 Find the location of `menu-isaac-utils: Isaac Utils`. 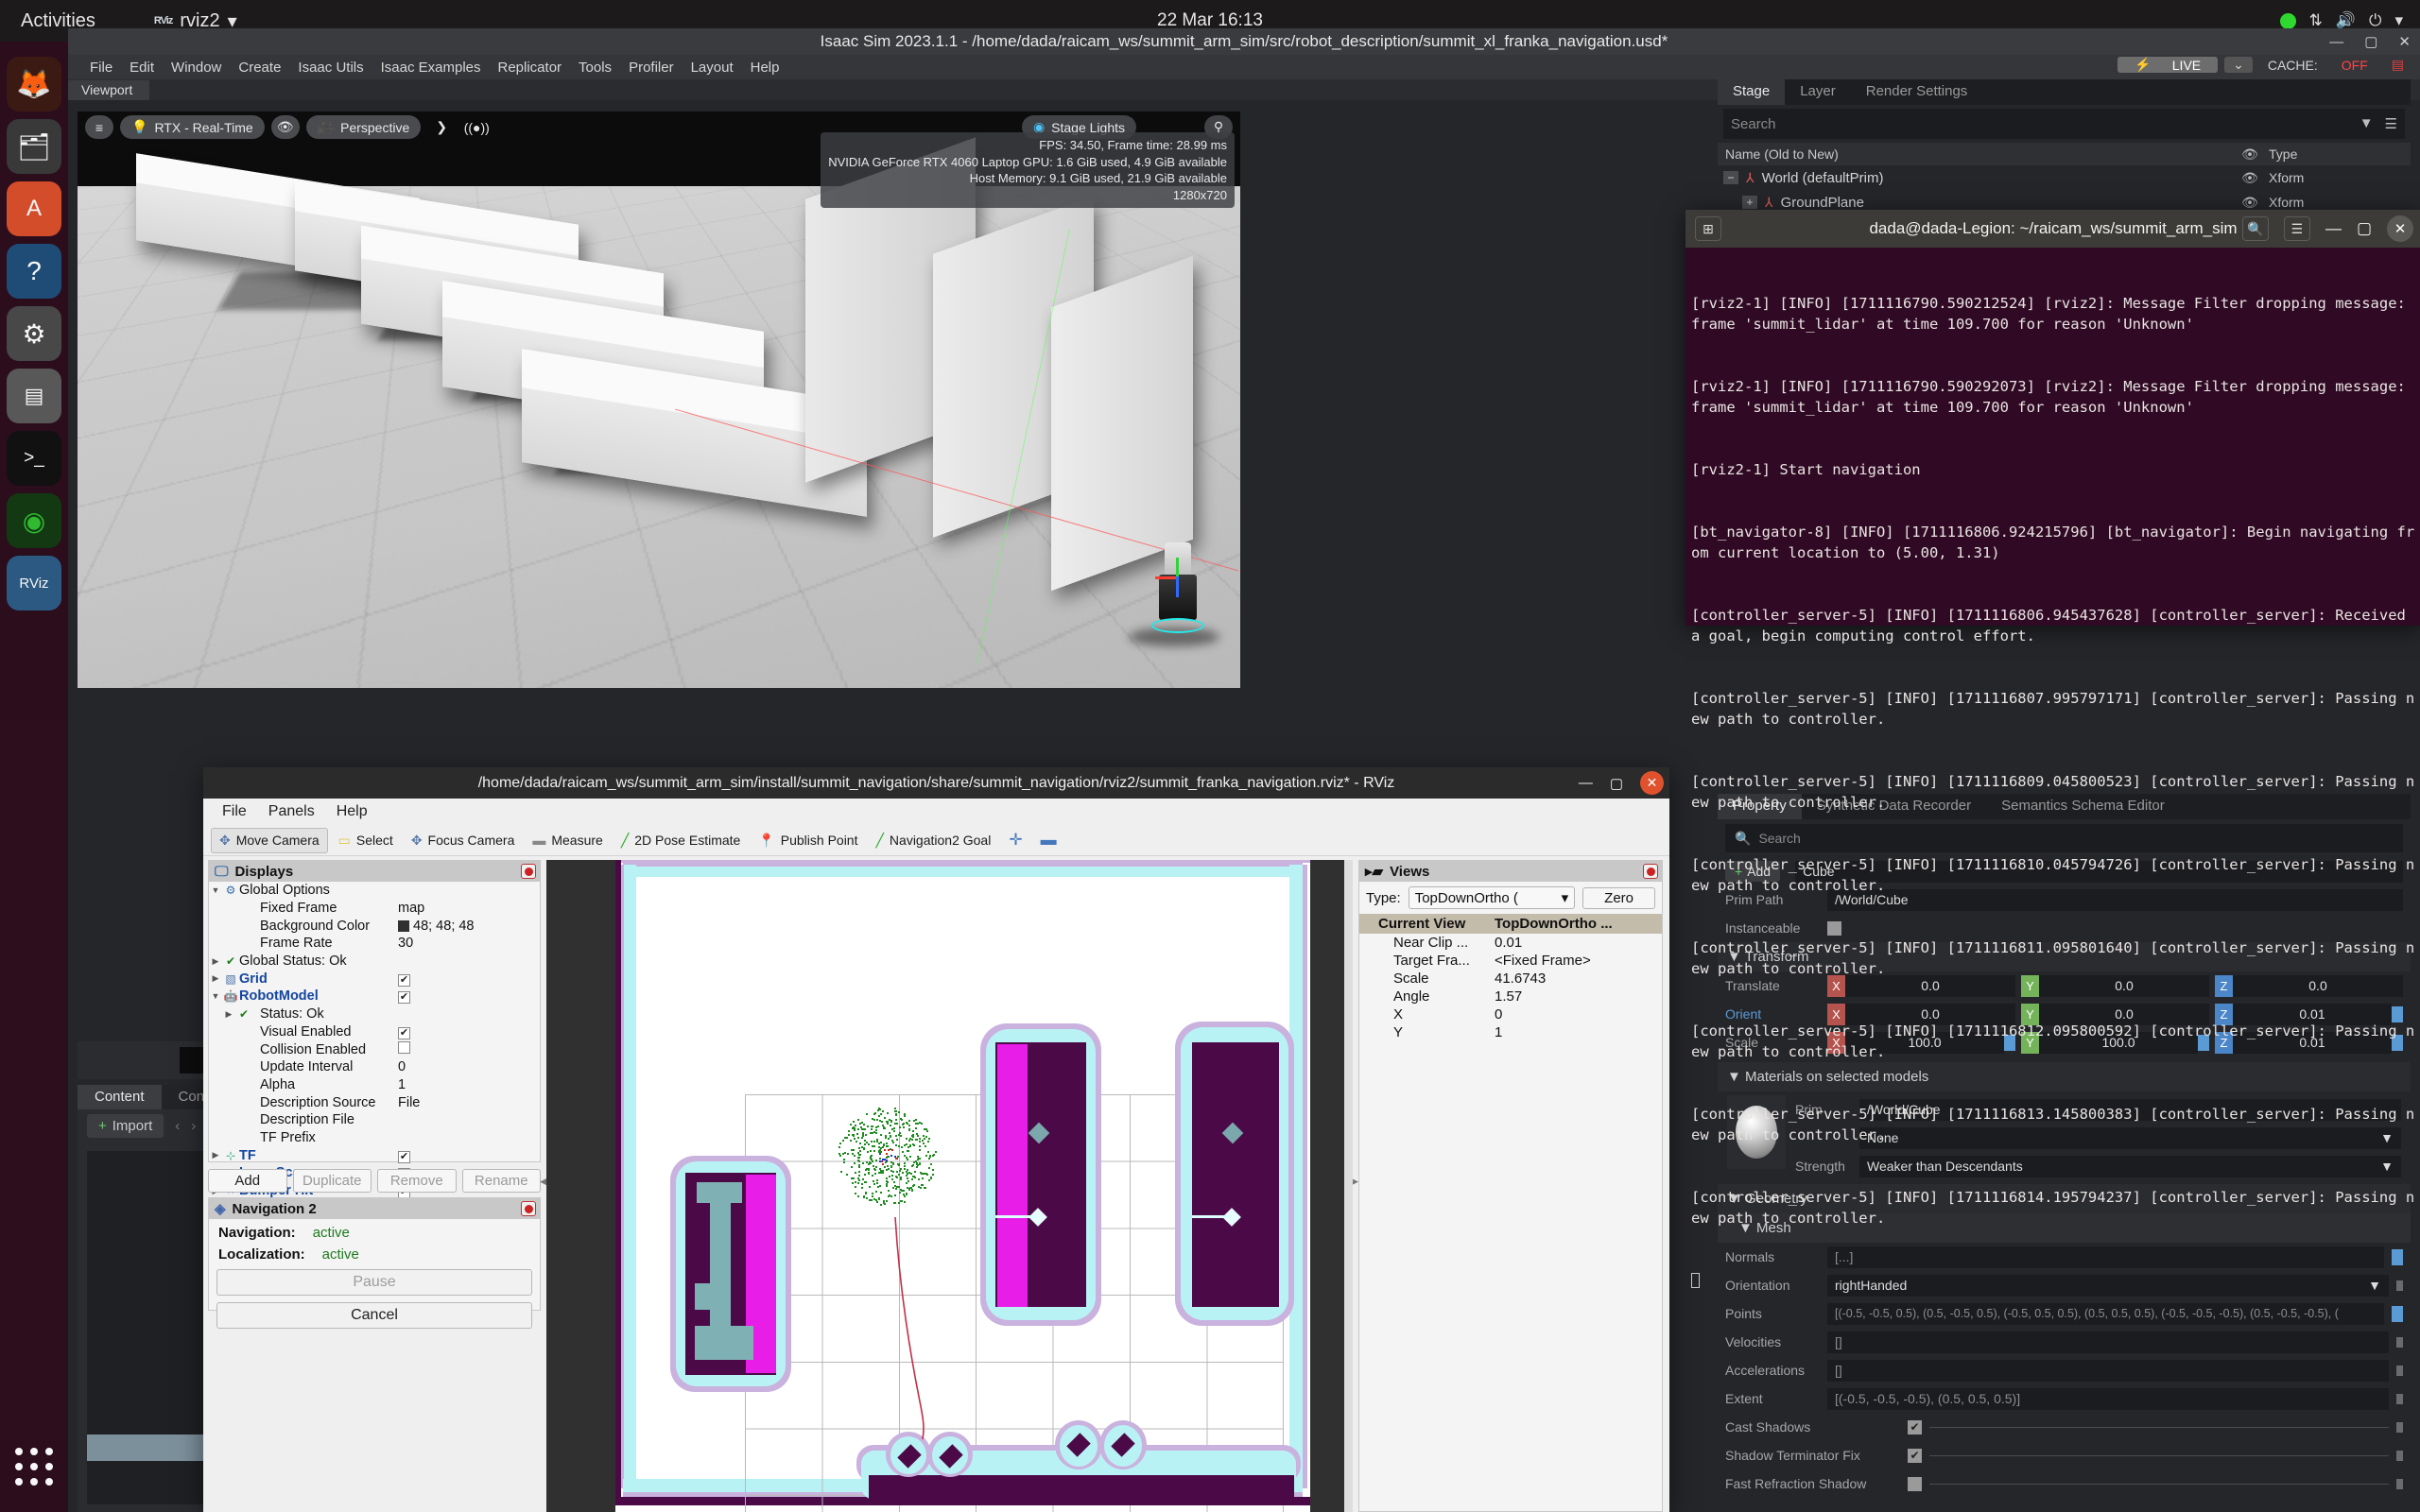

menu-isaac-utils: Isaac Utils is located at coordinates (330, 68).